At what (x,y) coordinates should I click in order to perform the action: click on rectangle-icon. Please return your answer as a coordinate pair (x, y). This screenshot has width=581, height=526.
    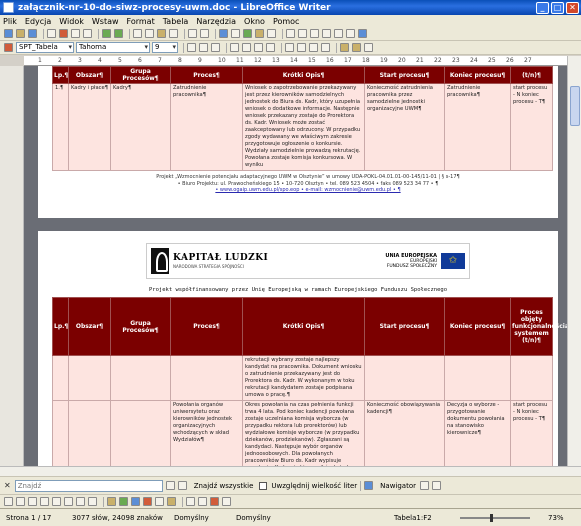
    Looking at the image, I should click on (32, 501).